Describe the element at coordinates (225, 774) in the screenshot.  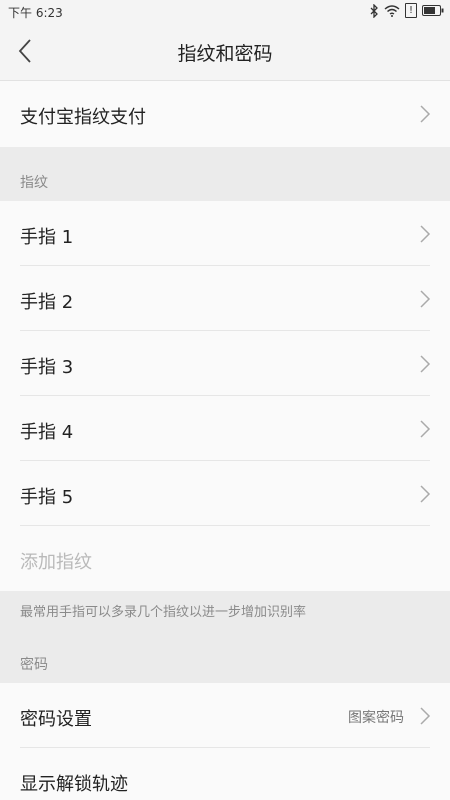
I see `show-unlock-track-item: 显示解锁轨迹` at that location.